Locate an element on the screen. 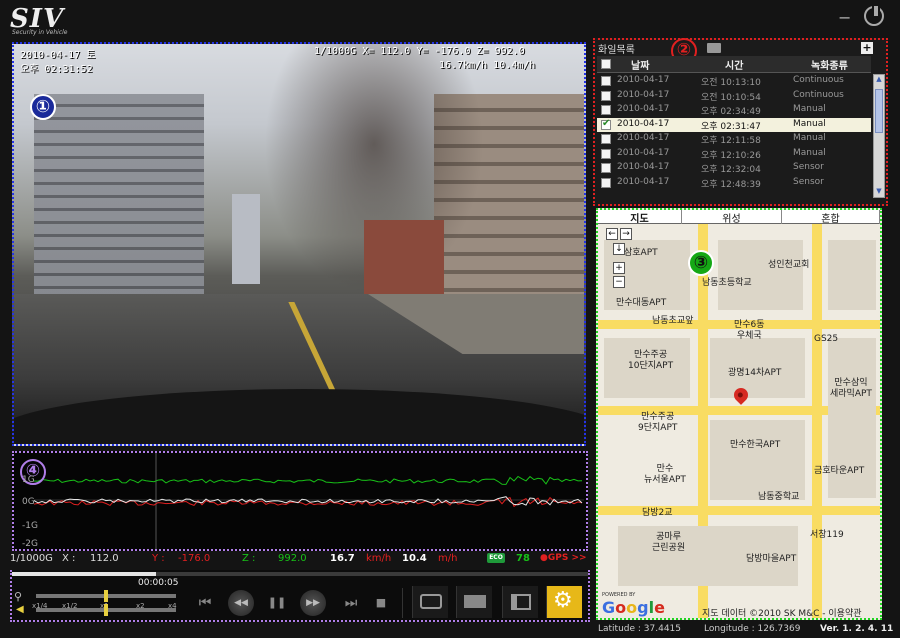  speed-slider: x1/4 x1/2 x1 x2 x4 is located at coordinates (104, 600).